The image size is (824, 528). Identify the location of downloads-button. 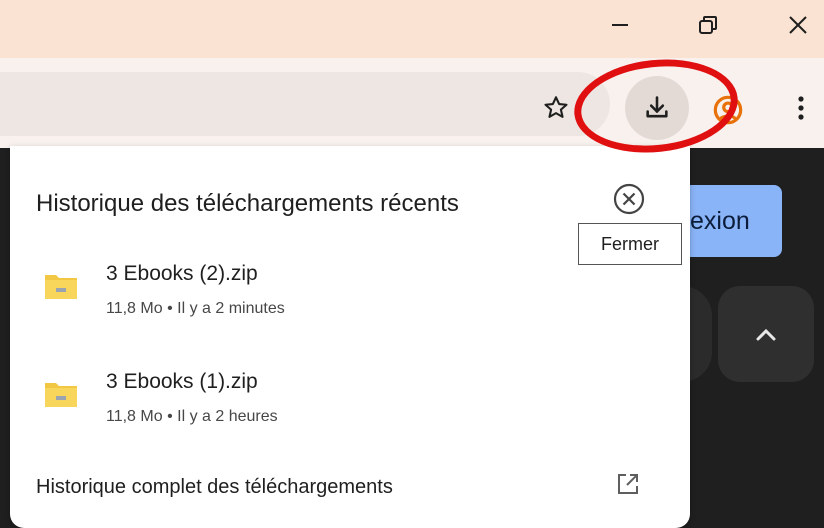
(657, 108).